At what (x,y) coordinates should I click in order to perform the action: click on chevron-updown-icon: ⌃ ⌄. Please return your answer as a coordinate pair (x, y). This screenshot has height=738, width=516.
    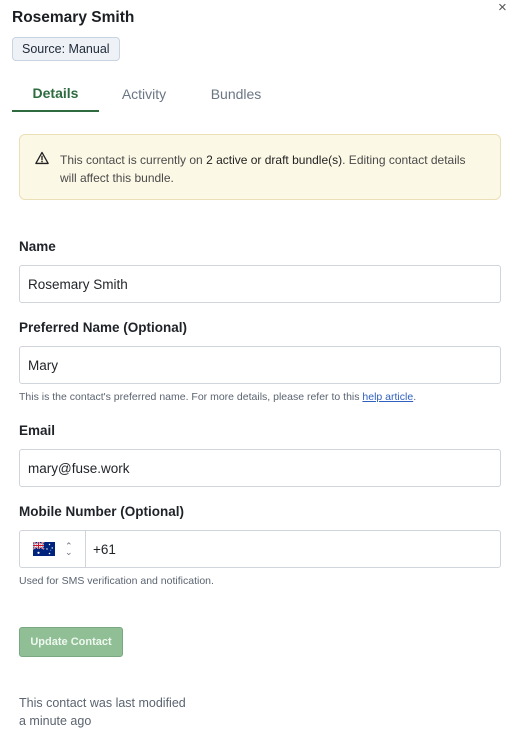
    Looking at the image, I should click on (69, 549).